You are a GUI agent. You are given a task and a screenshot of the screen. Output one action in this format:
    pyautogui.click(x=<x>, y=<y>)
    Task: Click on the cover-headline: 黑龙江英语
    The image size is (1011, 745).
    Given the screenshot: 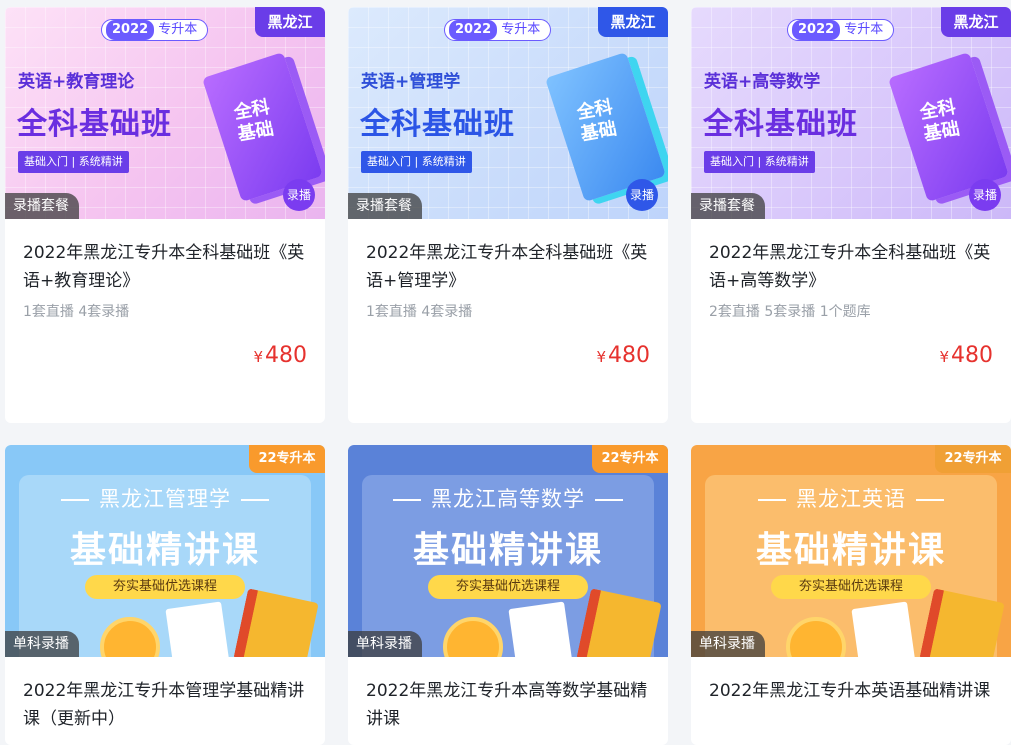 What is the action you would take?
    pyautogui.click(x=851, y=498)
    